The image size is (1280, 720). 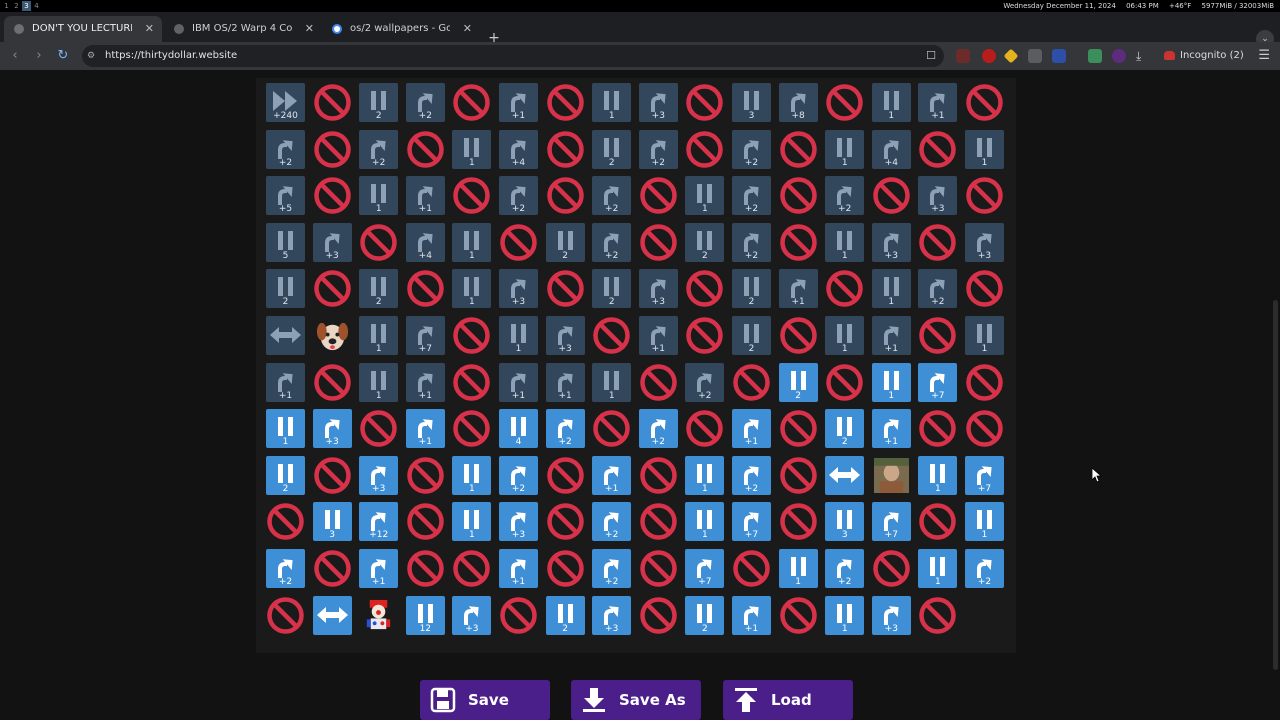 What do you see at coordinates (171, 56) in the screenshot?
I see `url-text: https://thirtydollar.website` at bounding box center [171, 56].